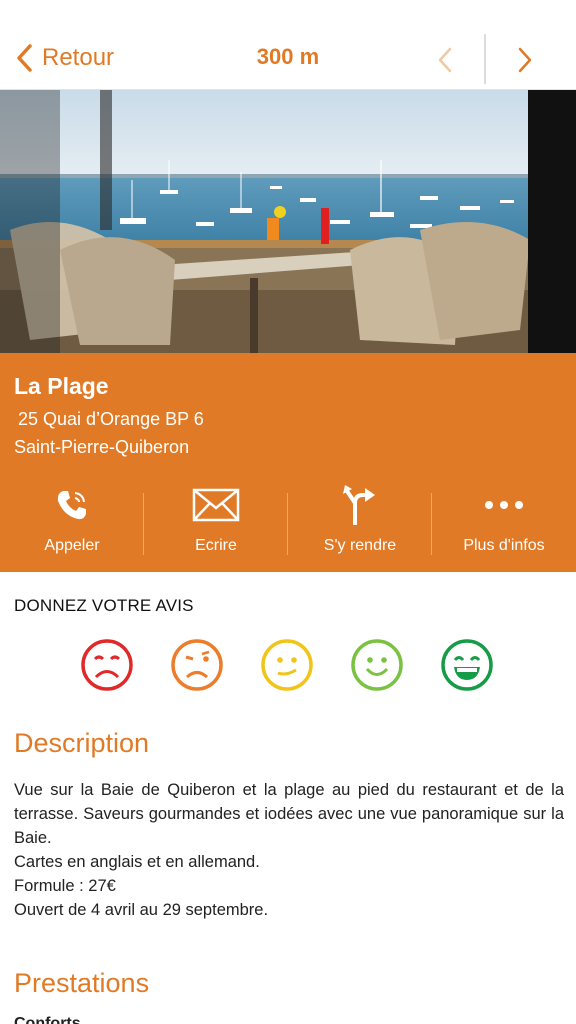 The image size is (576, 1024). I want to click on unhappy-face-icon, so click(197, 665).